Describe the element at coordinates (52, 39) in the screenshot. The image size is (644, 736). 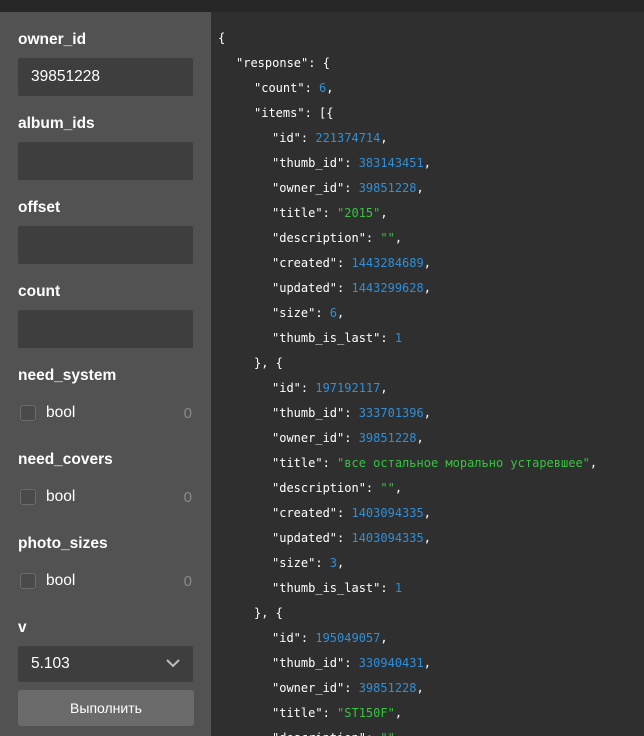
I see `param-label: owner_id` at that location.